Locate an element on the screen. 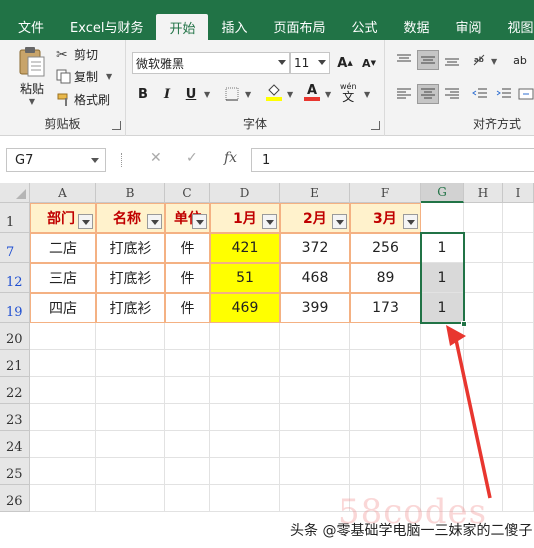  cell-c12: 件 is located at coordinates (187, 278).